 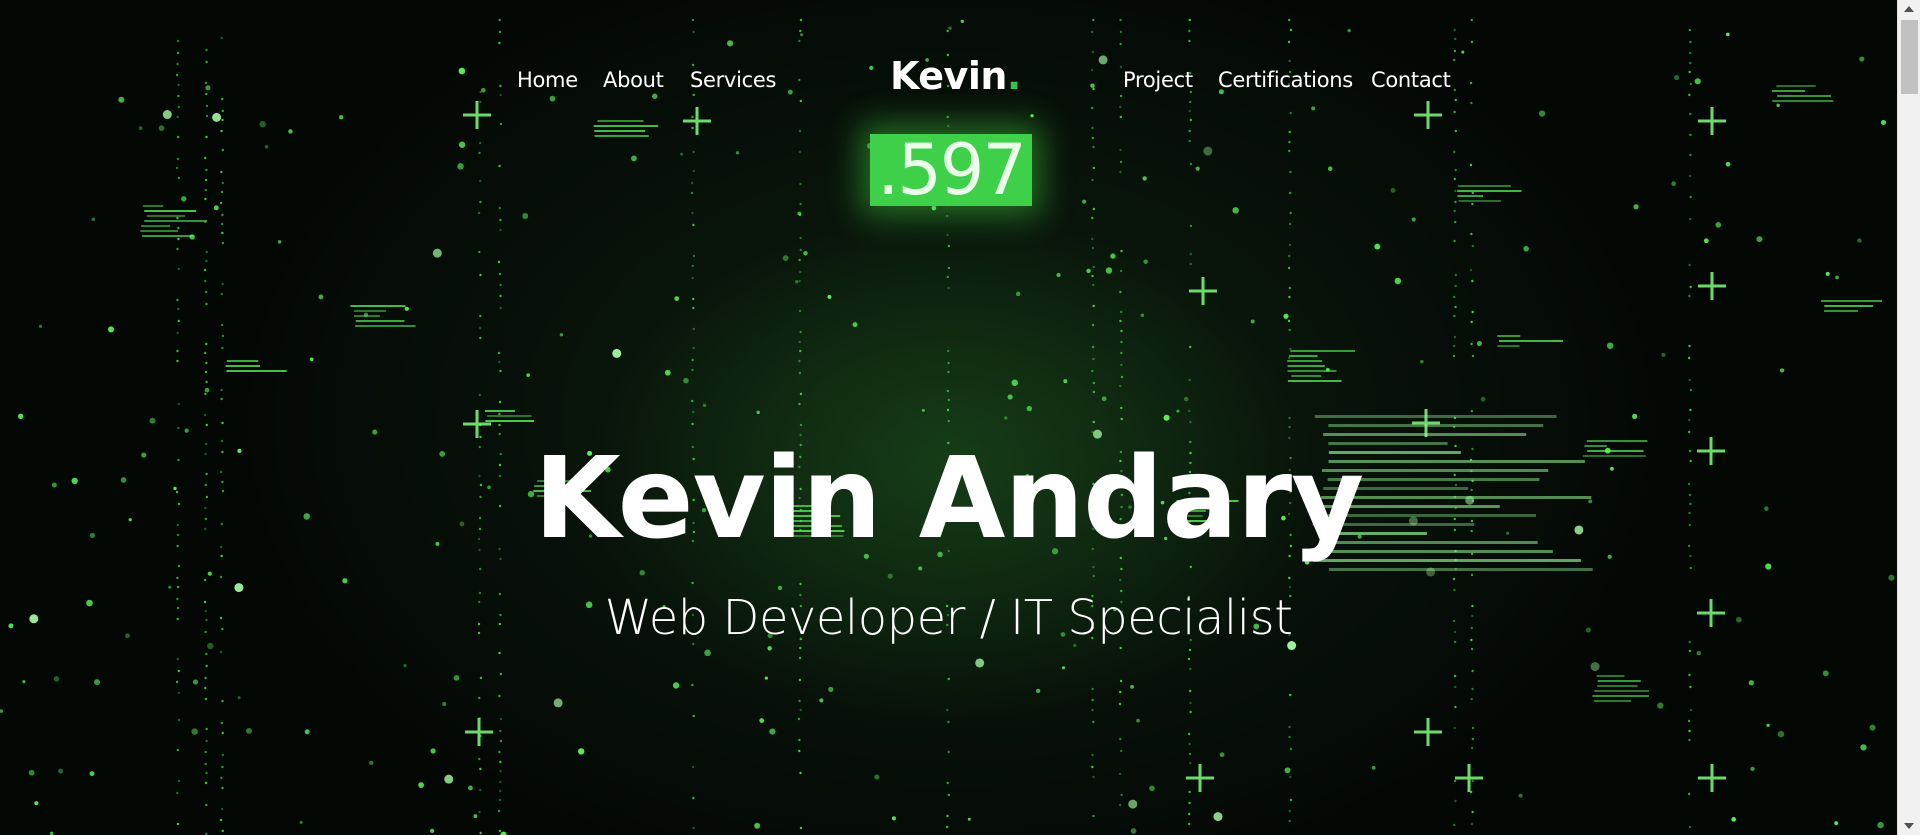 What do you see at coordinates (547, 80) in the screenshot?
I see `nav-home-link: Home` at bounding box center [547, 80].